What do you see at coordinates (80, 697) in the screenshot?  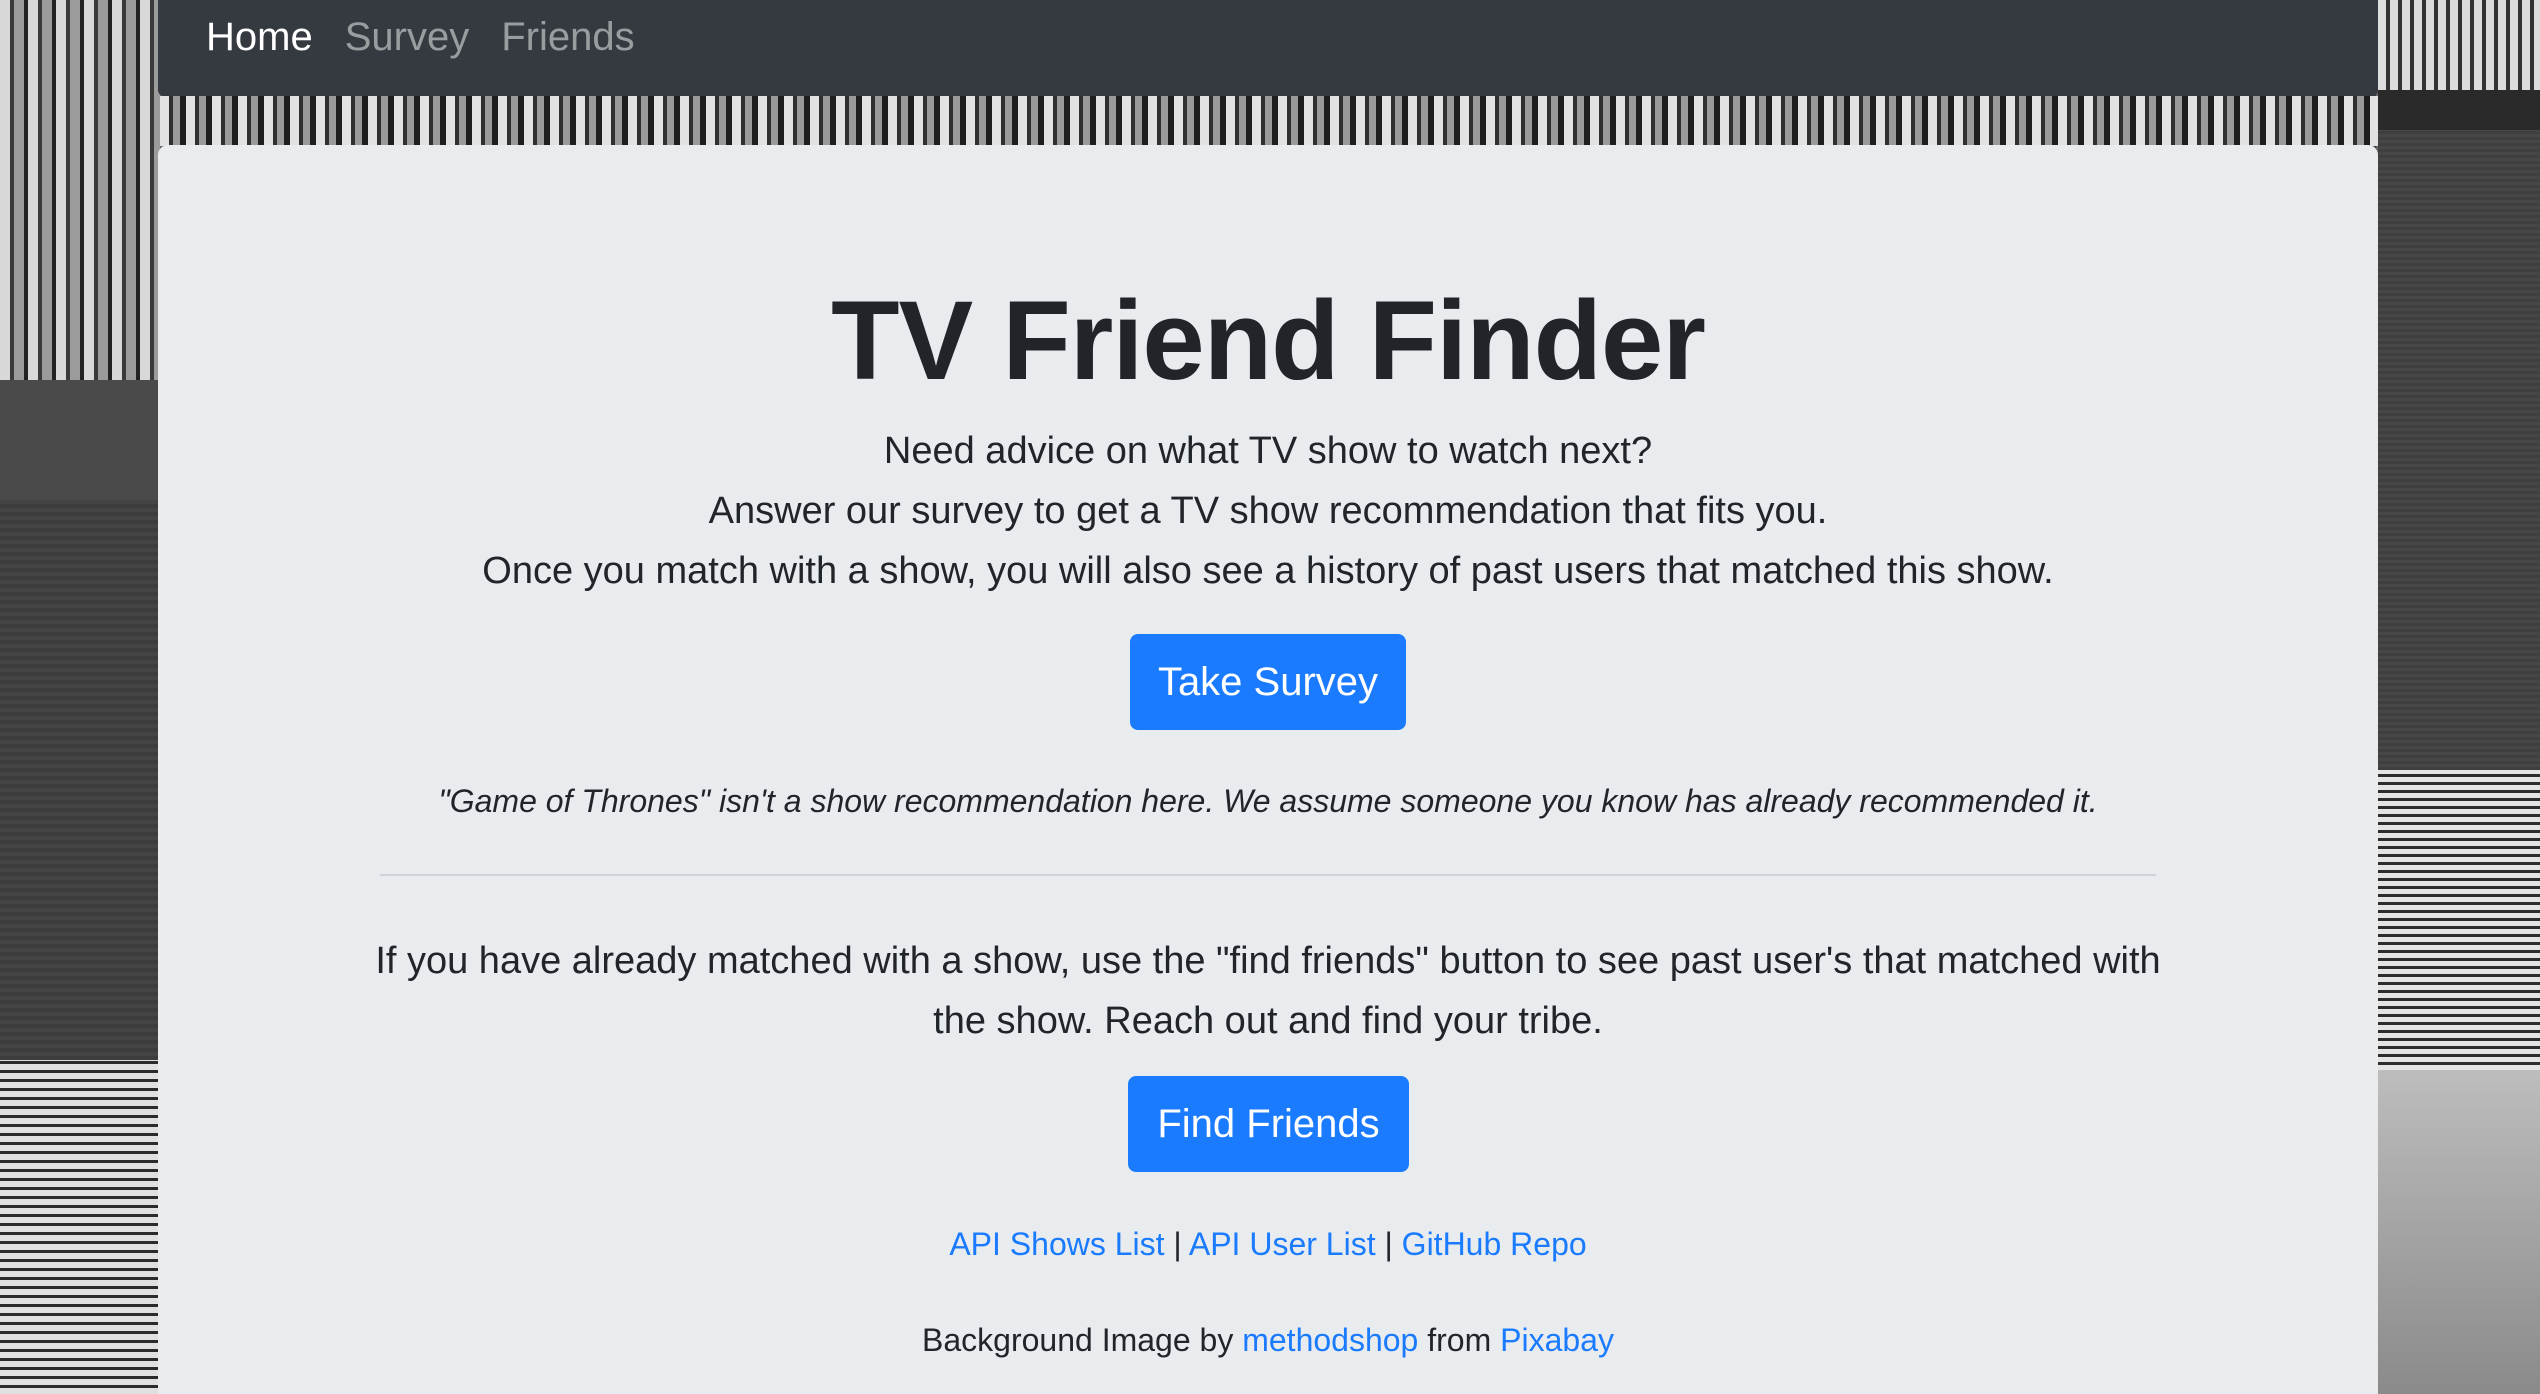 I see `background-left-shelf` at bounding box center [80, 697].